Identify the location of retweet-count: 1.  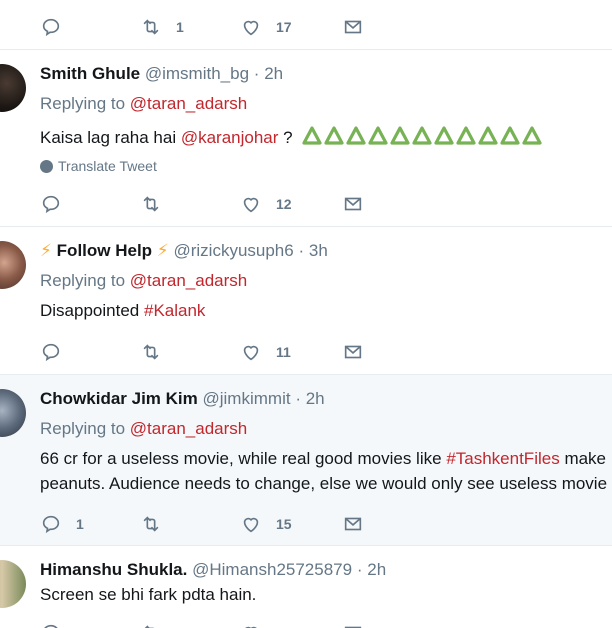
(180, 27).